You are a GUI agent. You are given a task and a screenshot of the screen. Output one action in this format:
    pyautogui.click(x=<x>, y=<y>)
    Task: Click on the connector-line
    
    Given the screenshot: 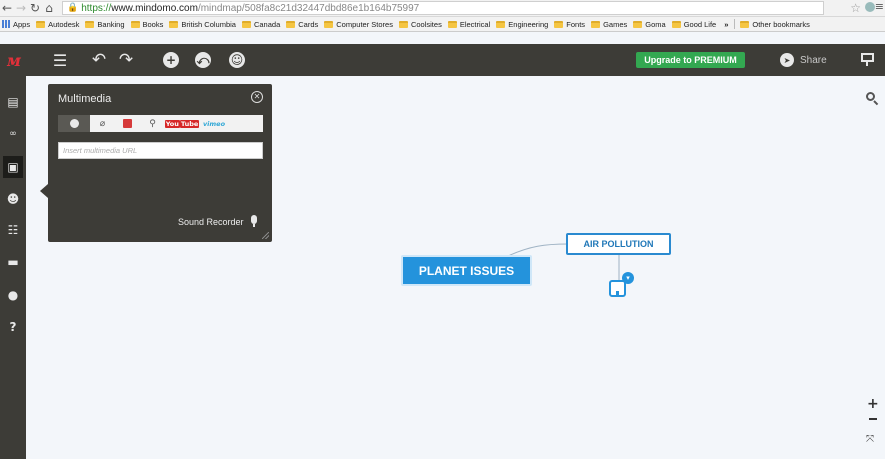 What is the action you would take?
    pyautogui.click(x=563, y=261)
    